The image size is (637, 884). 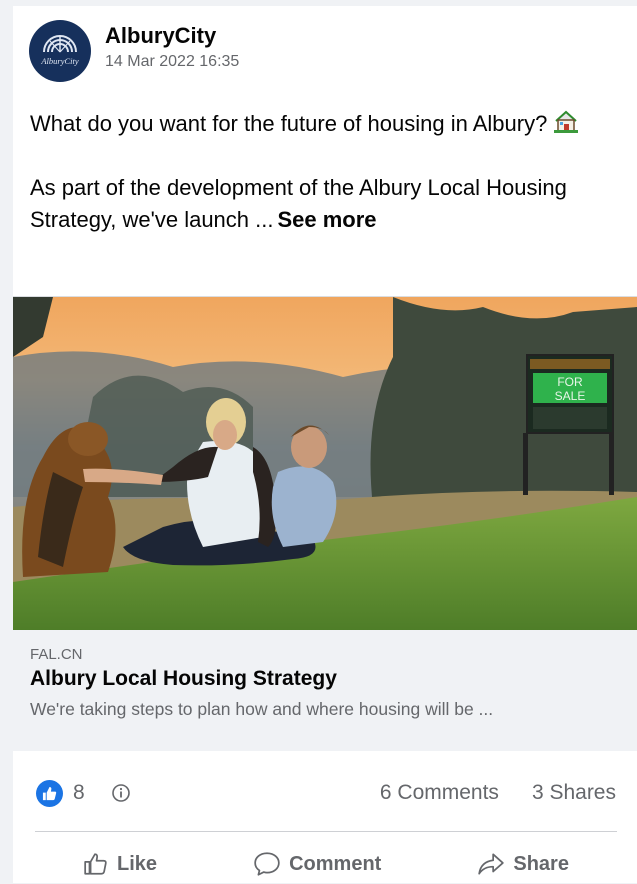 What do you see at coordinates (56, 654) in the screenshot?
I see `link-domain: FAL.CN` at bounding box center [56, 654].